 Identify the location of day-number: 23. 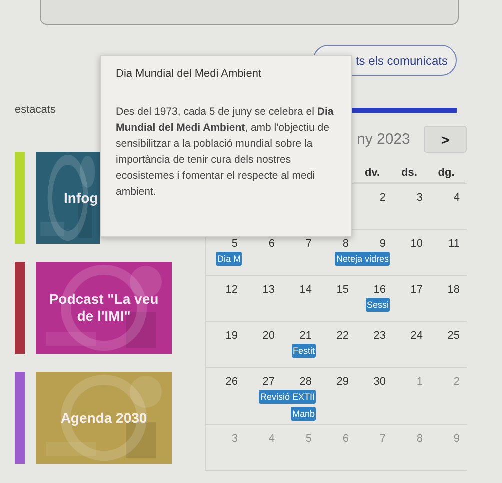
(380, 336).